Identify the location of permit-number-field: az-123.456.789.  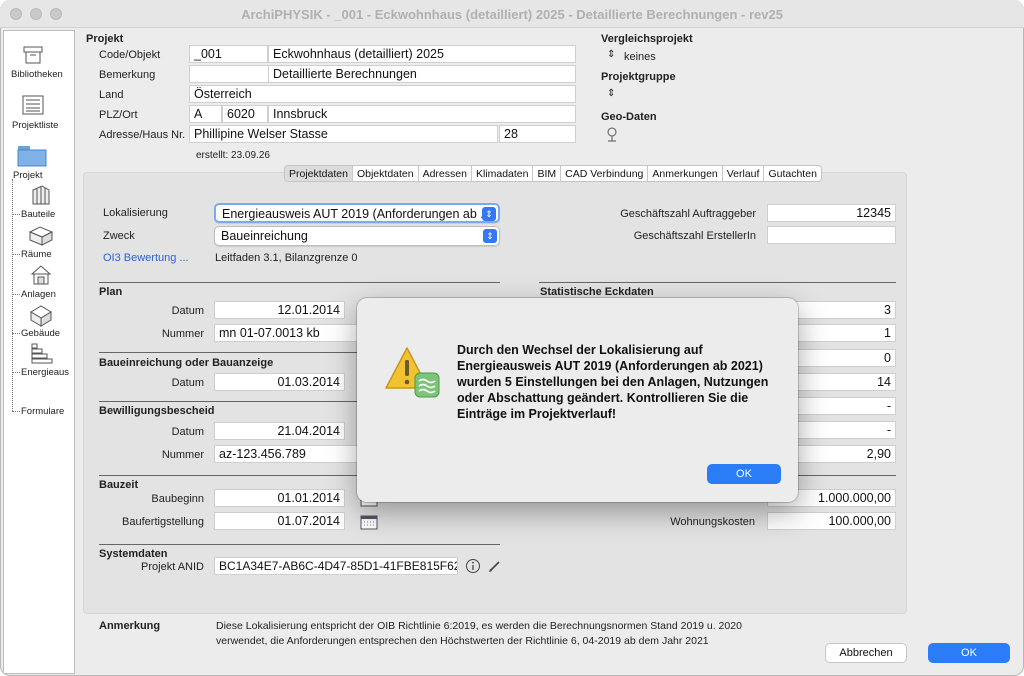
(289, 454).